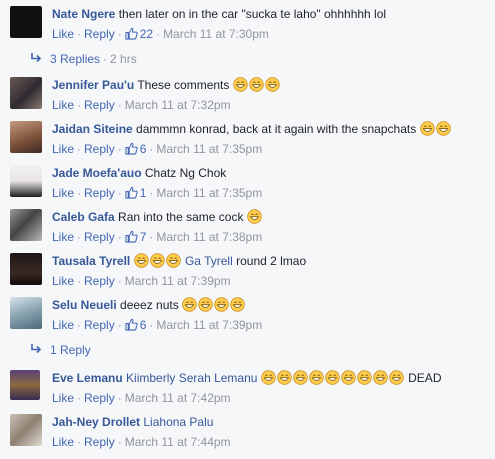 This screenshot has height=459, width=495. I want to click on comment-timestamp: March 11 at 7:32pm, so click(178, 105).